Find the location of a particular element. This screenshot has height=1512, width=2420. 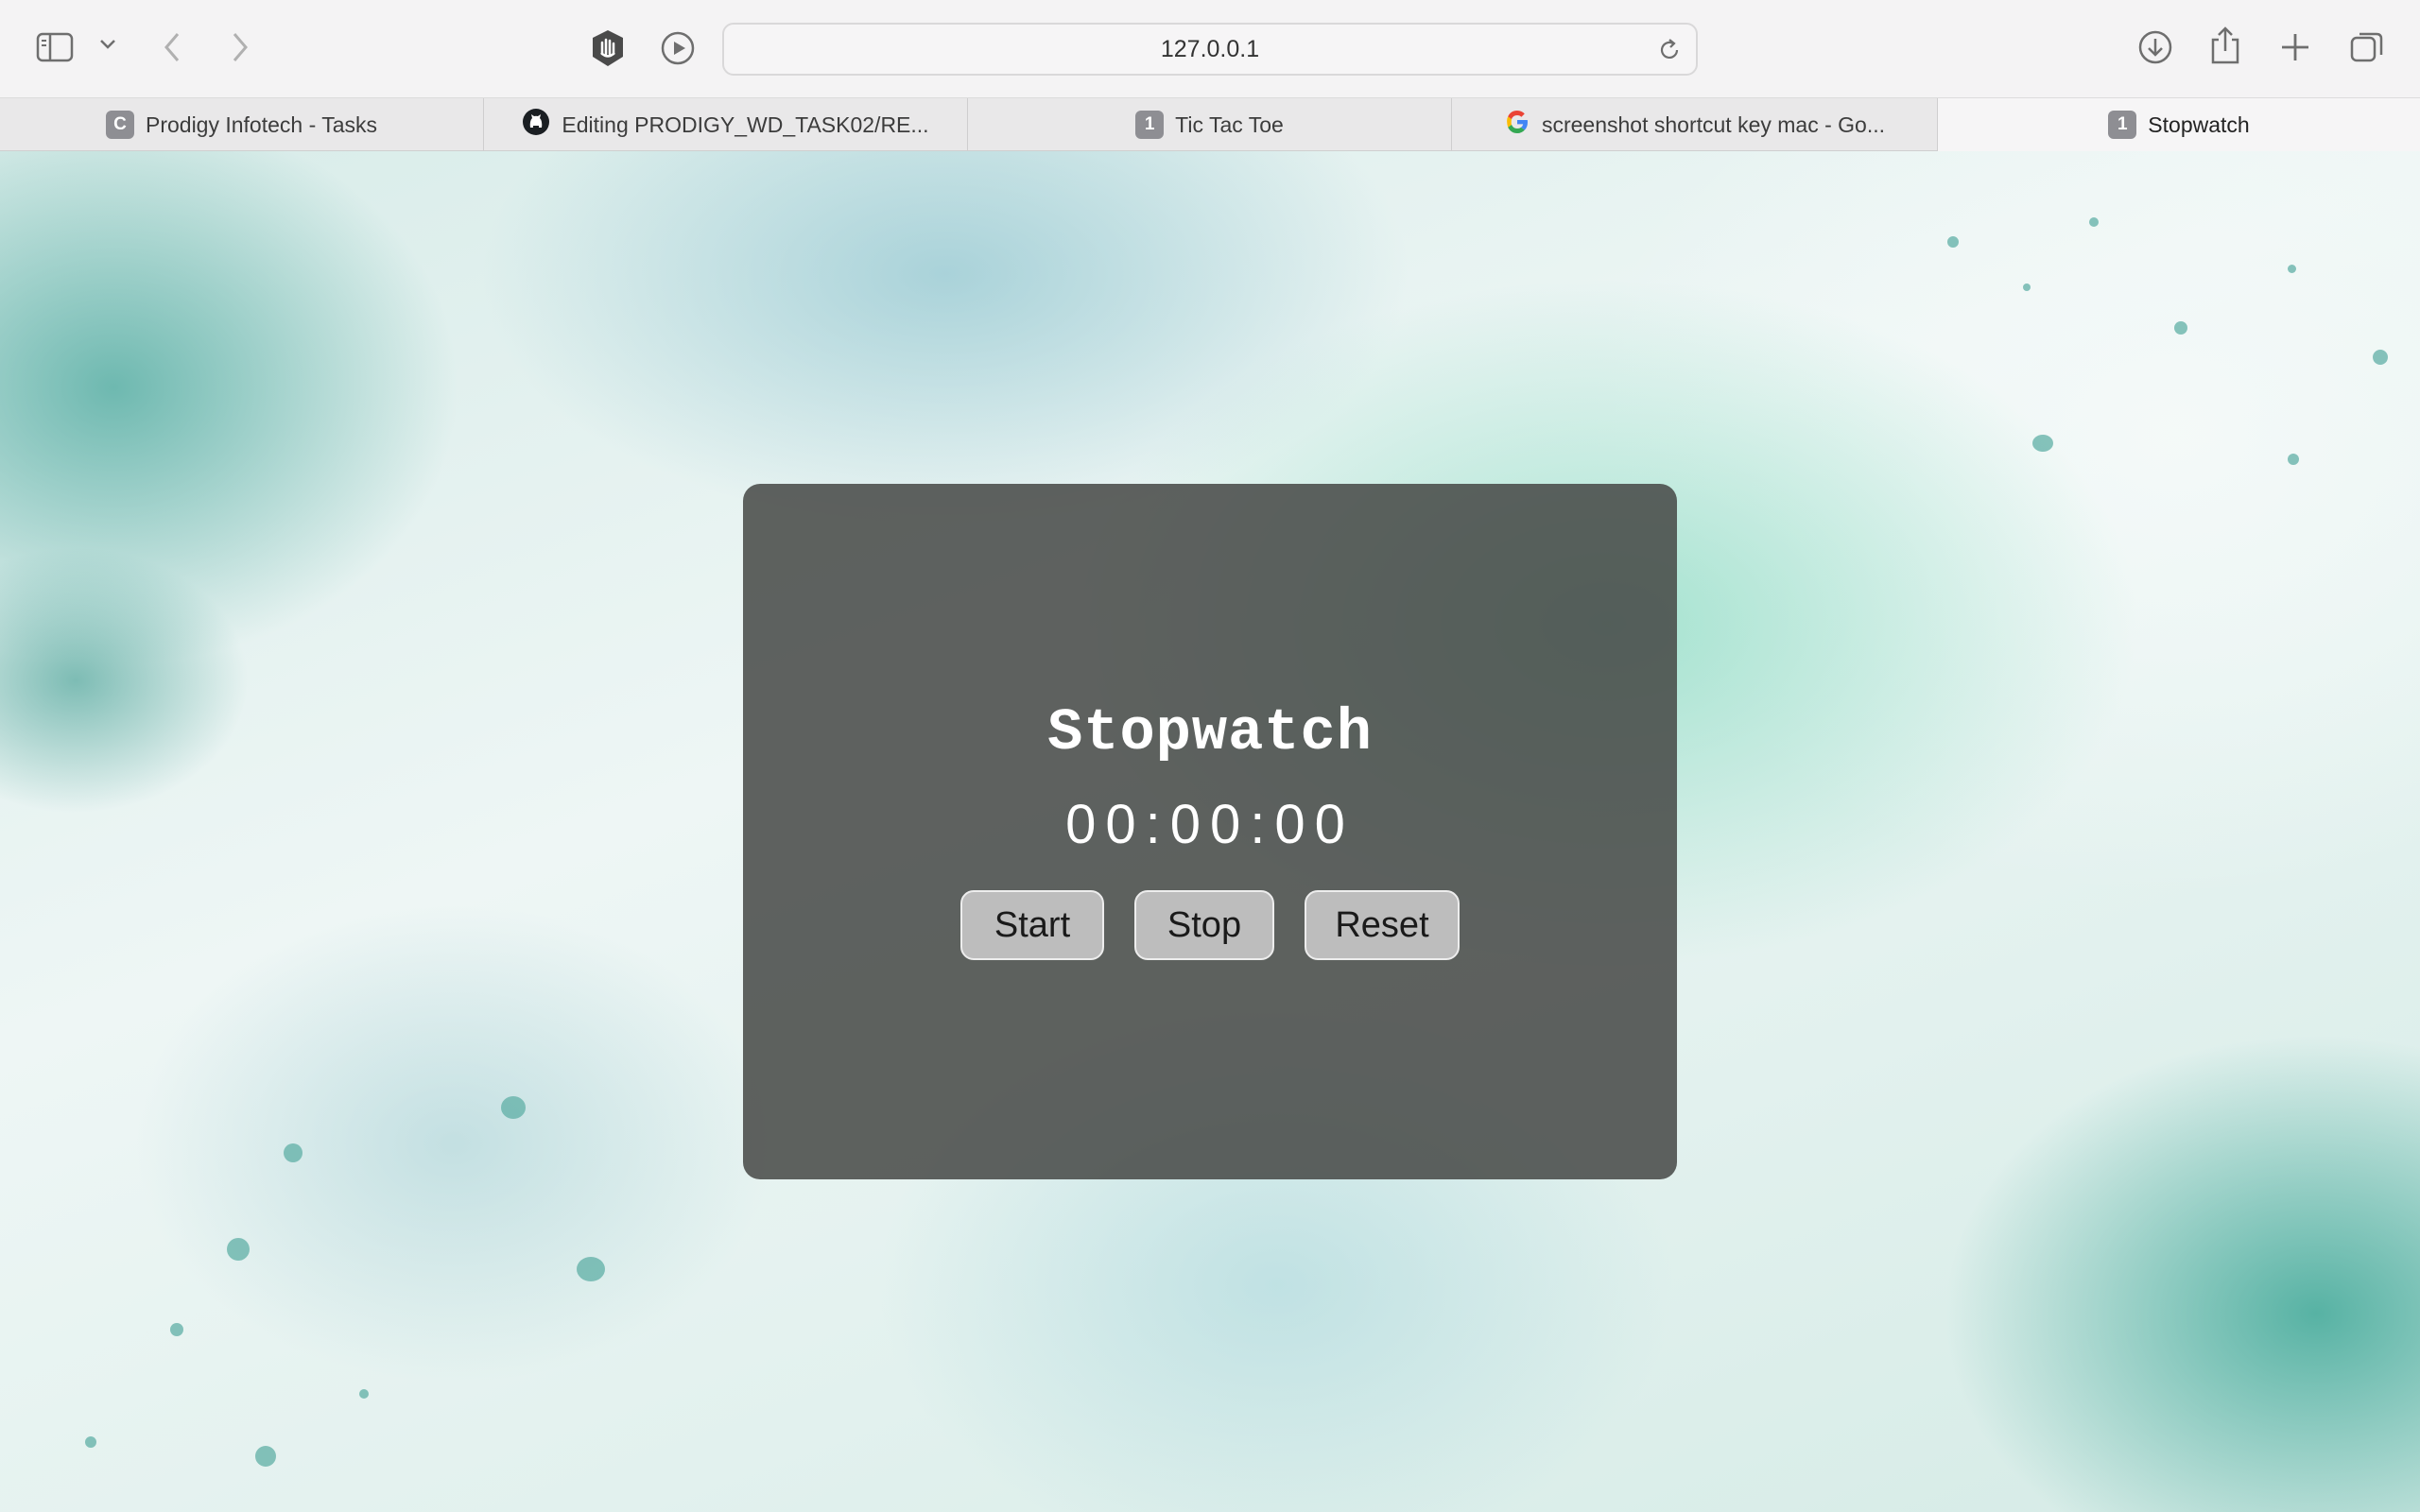

reset-button: Reset is located at coordinates (1382, 925).